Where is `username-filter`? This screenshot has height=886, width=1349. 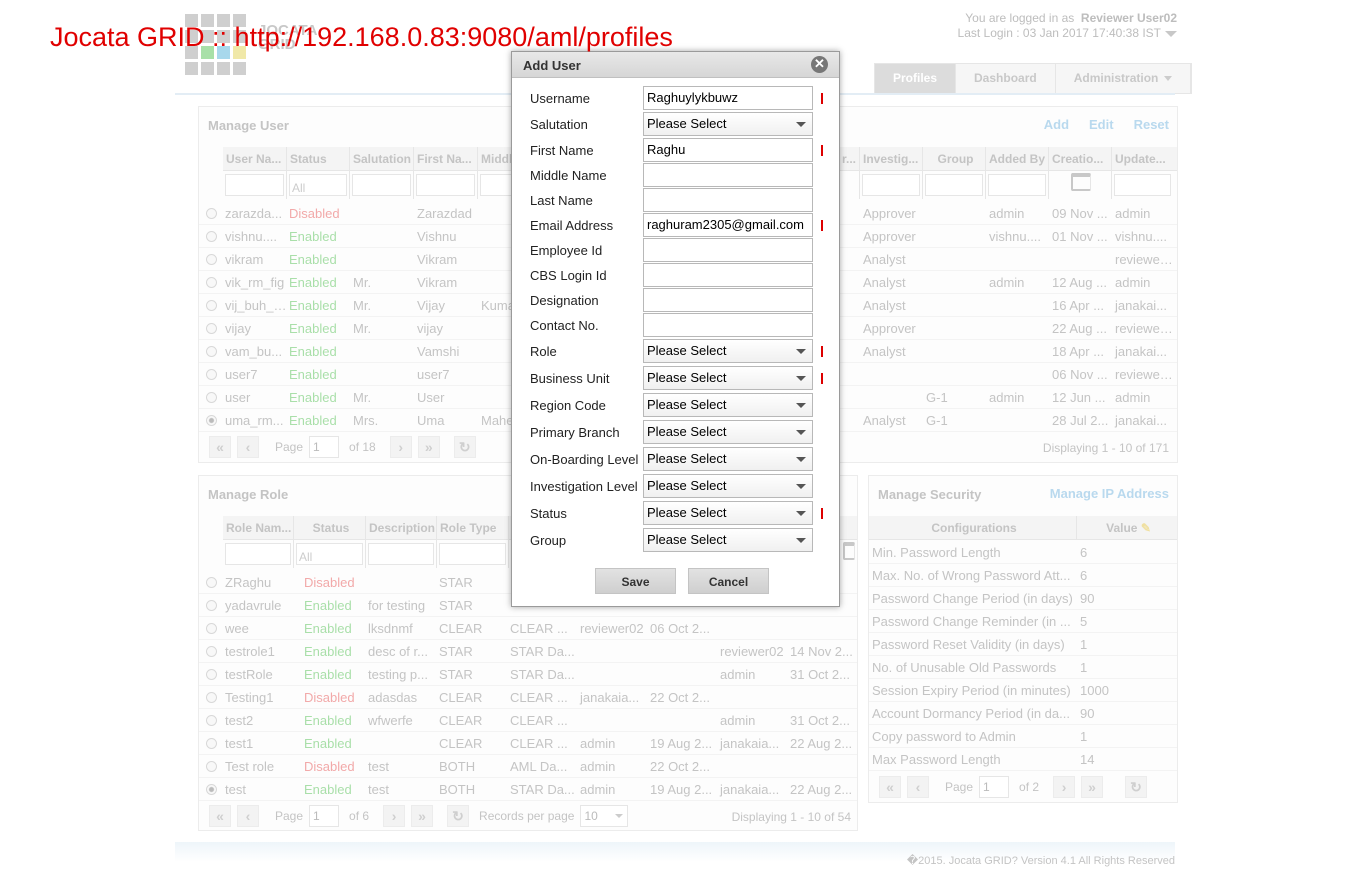 username-filter is located at coordinates (254, 185).